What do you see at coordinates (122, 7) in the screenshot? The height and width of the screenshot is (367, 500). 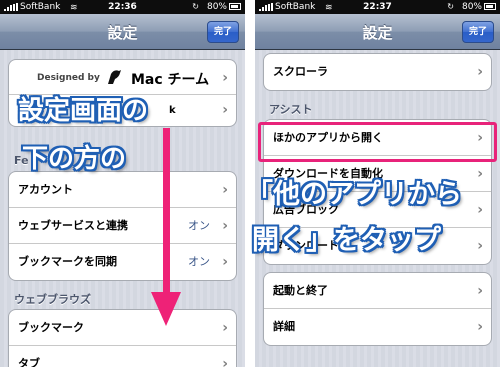 I see `status-bar: SoftBank ≋ 22:36 ↻ 80%` at bounding box center [122, 7].